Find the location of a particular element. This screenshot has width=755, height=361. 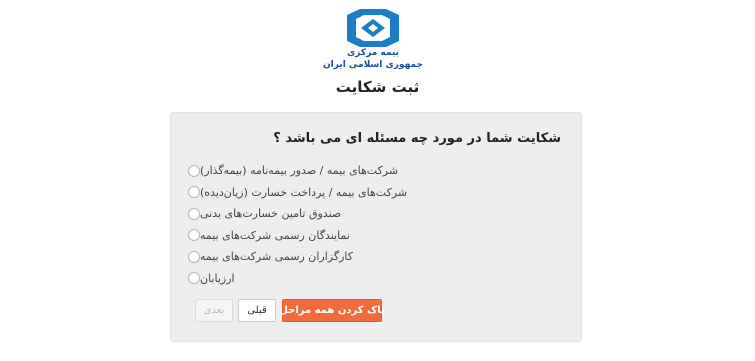

insurance-logo-icon is located at coordinates (373, 28).